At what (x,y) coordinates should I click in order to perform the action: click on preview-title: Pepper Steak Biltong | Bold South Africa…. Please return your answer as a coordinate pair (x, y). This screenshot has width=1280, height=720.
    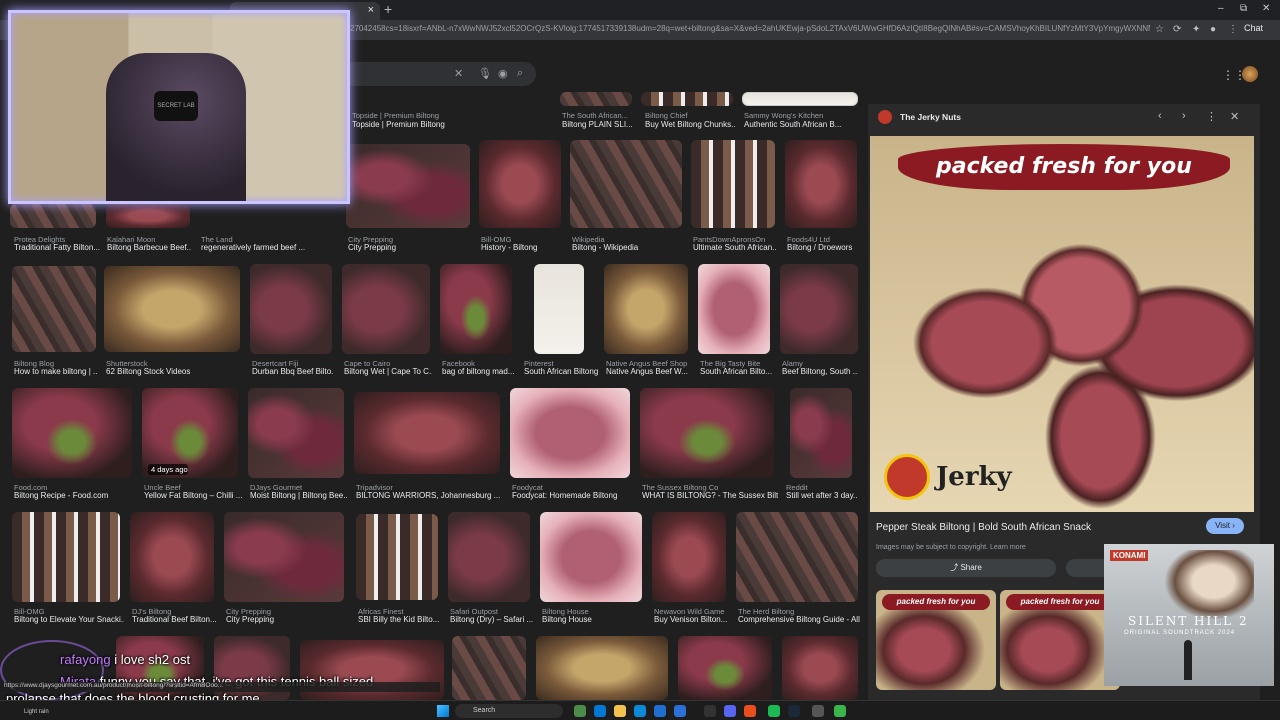
    Looking at the image, I should click on (983, 527).